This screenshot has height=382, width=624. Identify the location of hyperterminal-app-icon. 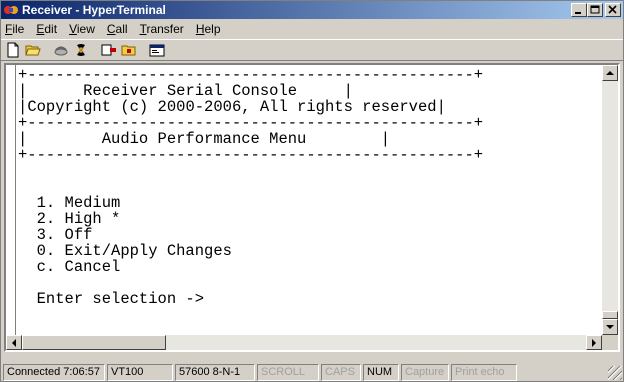
(11, 10).